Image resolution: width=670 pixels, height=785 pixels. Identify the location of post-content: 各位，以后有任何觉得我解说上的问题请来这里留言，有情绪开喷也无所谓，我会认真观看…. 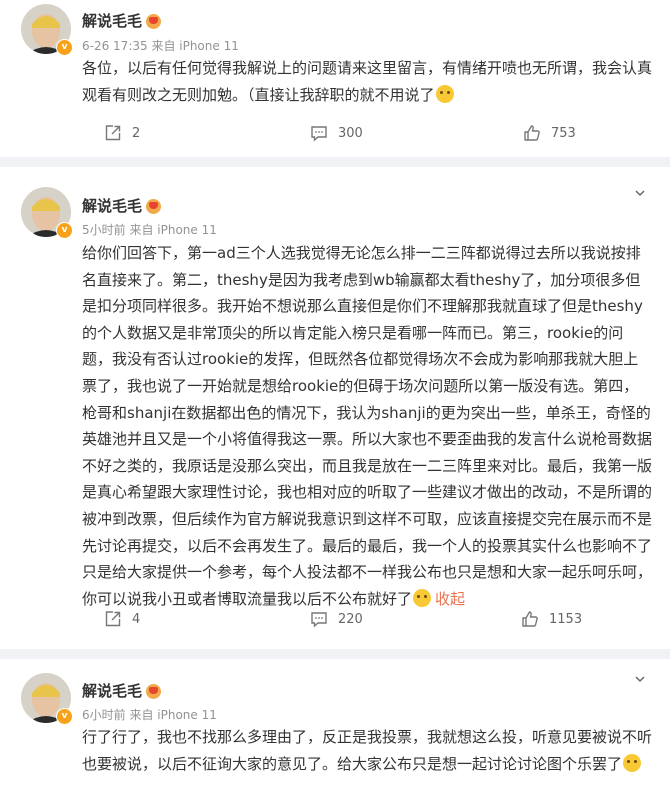
(367, 81).